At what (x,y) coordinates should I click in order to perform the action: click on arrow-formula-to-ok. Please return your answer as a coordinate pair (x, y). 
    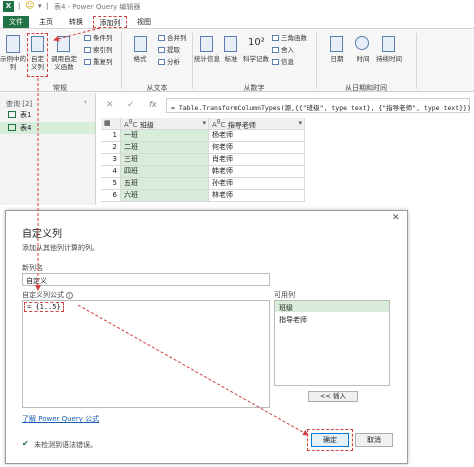
    Looking at the image, I should click on (193, 370).